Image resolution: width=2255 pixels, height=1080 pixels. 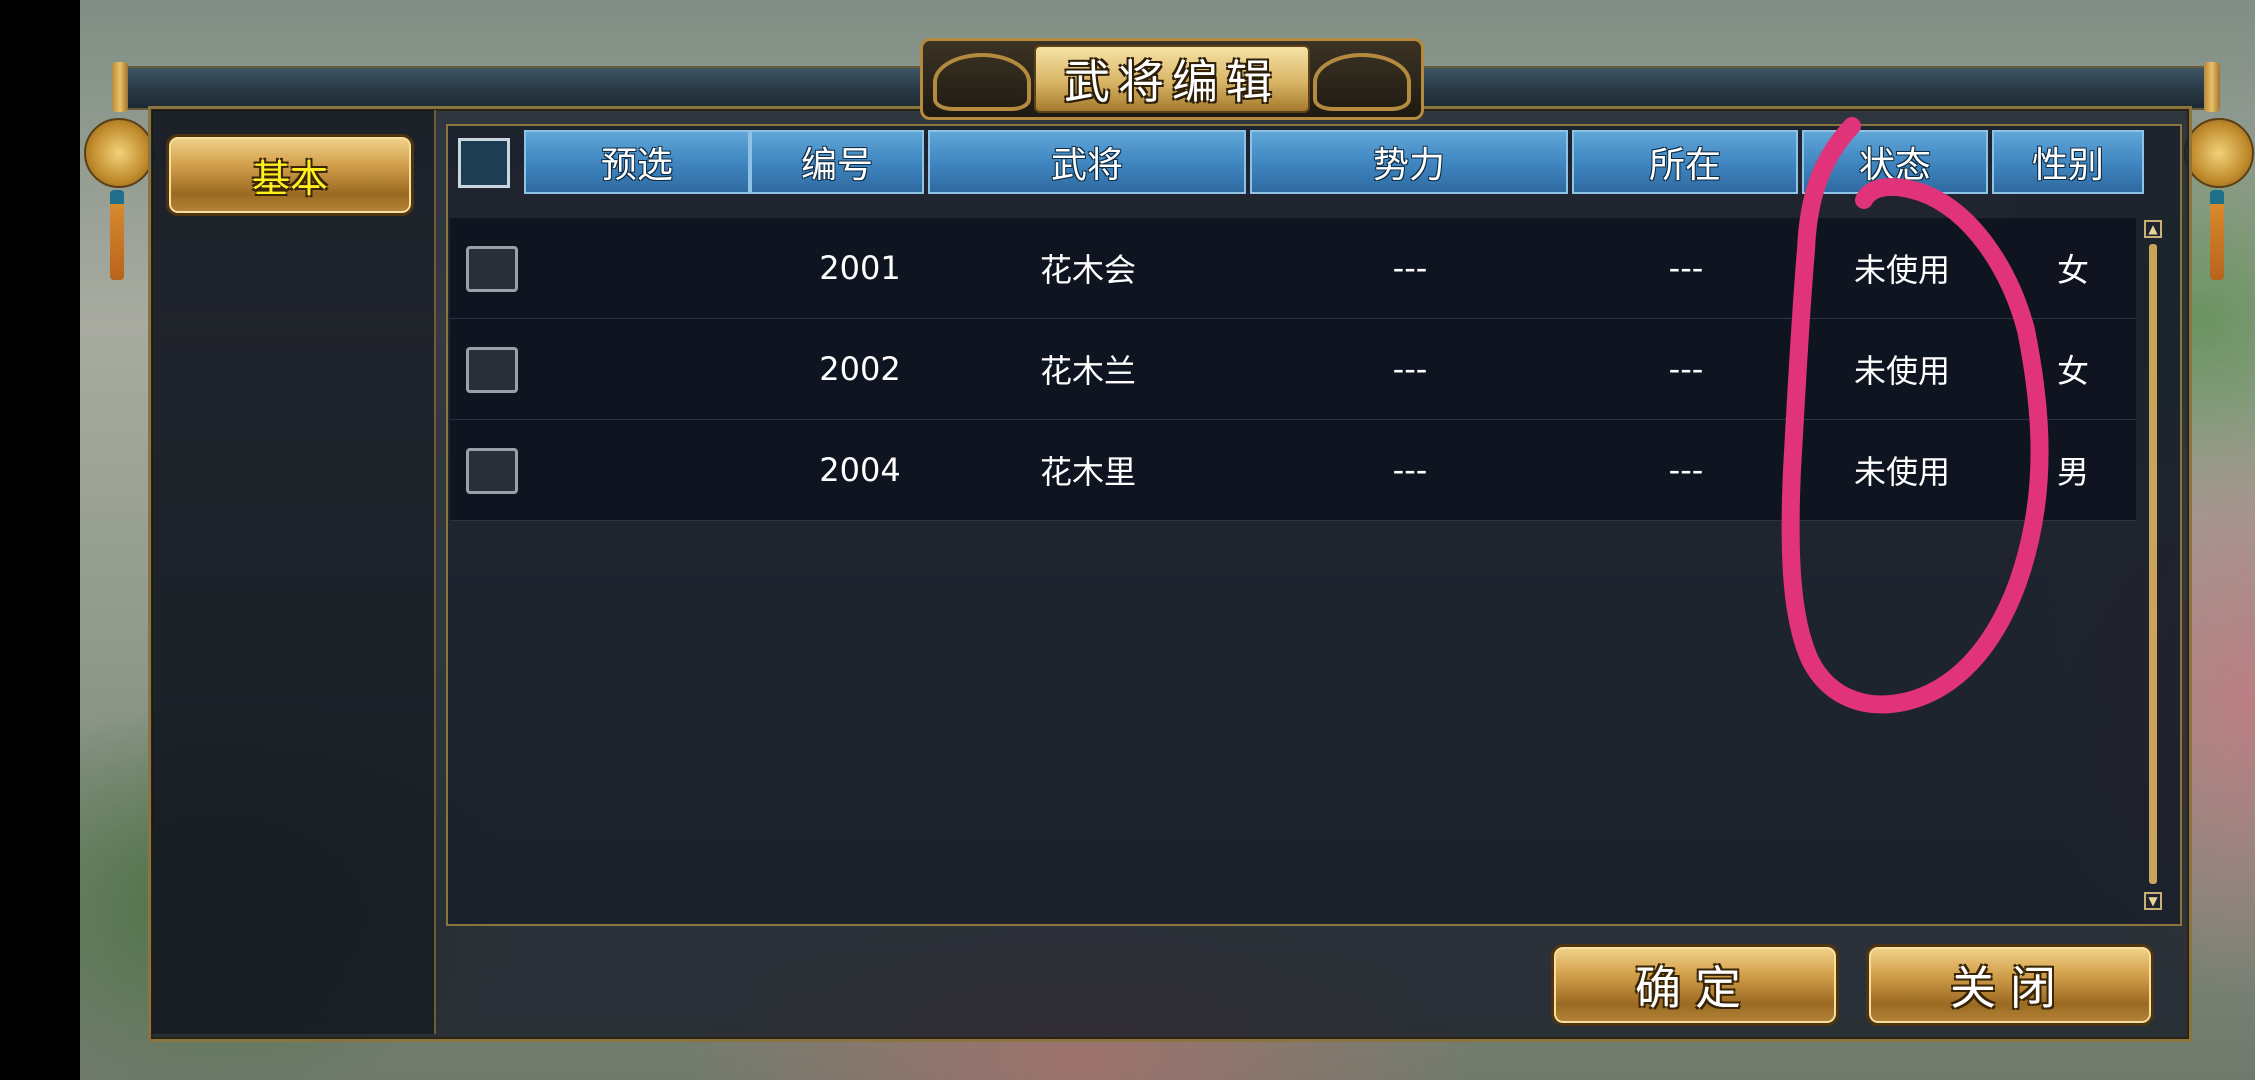 I want to click on right-cloud-ornament-icon, so click(x=1362, y=82).